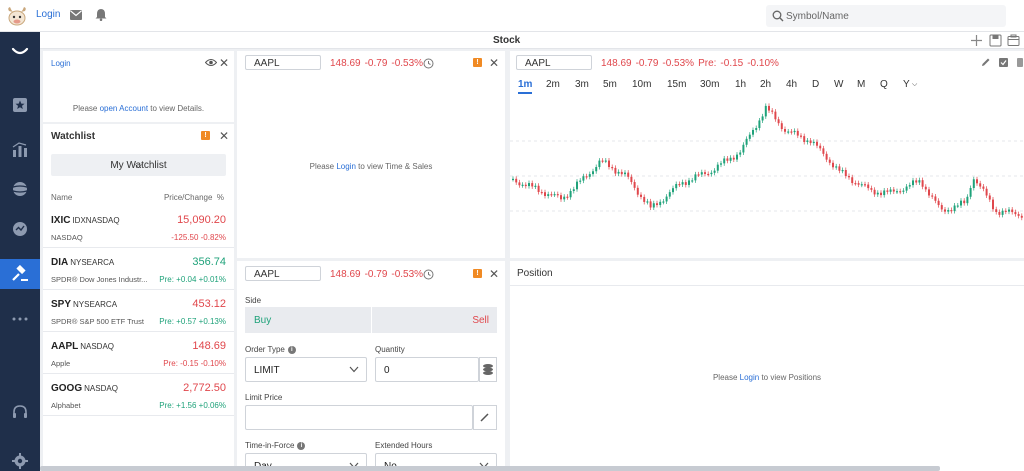 Image resolution: width=1024 pixels, height=471 pixels. Describe the element at coordinates (20, 412) in the screenshot. I see `nav-support` at that location.